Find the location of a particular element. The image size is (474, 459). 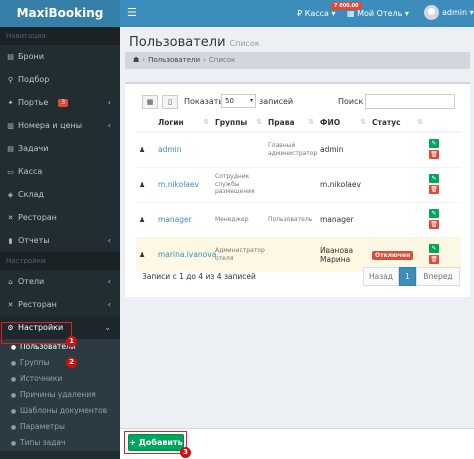

cell-name: admin is located at coordinates (343, 149).